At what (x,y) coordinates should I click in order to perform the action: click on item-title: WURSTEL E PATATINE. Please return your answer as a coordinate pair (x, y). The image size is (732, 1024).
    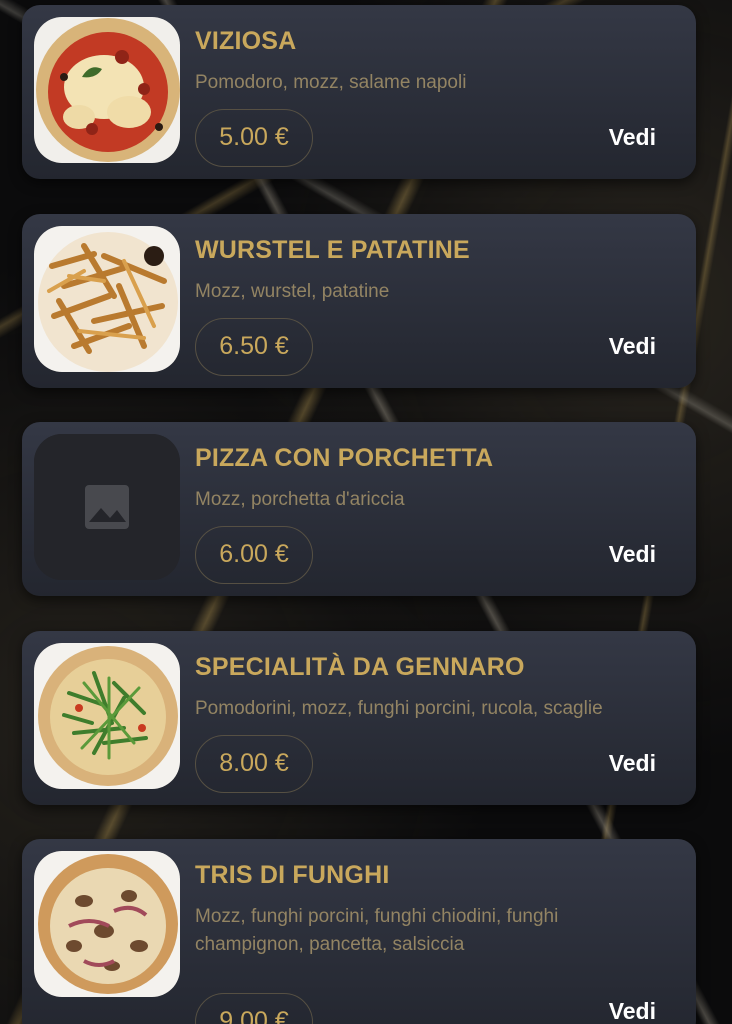
    Looking at the image, I should click on (332, 250).